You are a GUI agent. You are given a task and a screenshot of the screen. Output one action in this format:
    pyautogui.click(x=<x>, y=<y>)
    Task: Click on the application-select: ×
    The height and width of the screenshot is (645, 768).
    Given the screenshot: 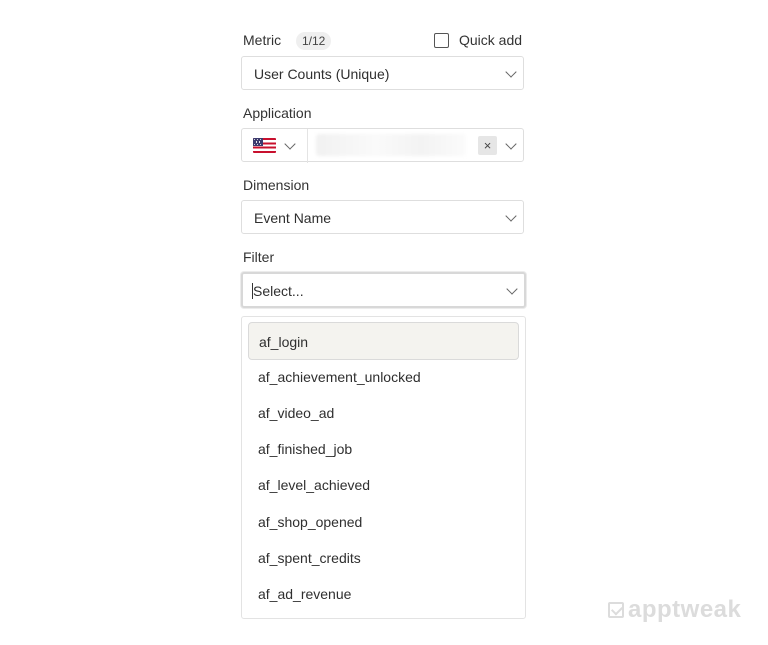 What is the action you would take?
    pyautogui.click(x=382, y=145)
    